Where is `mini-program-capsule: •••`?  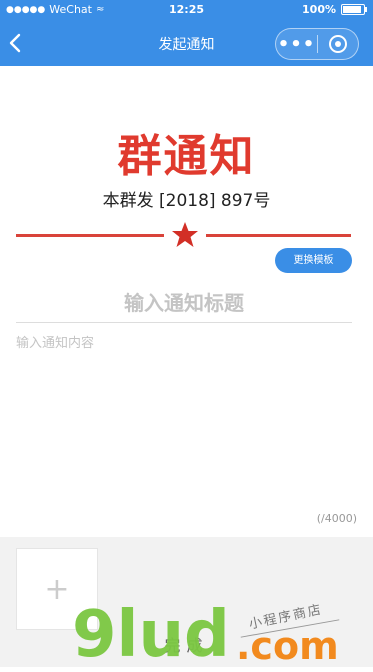 mini-program-capsule: ••• is located at coordinates (317, 44).